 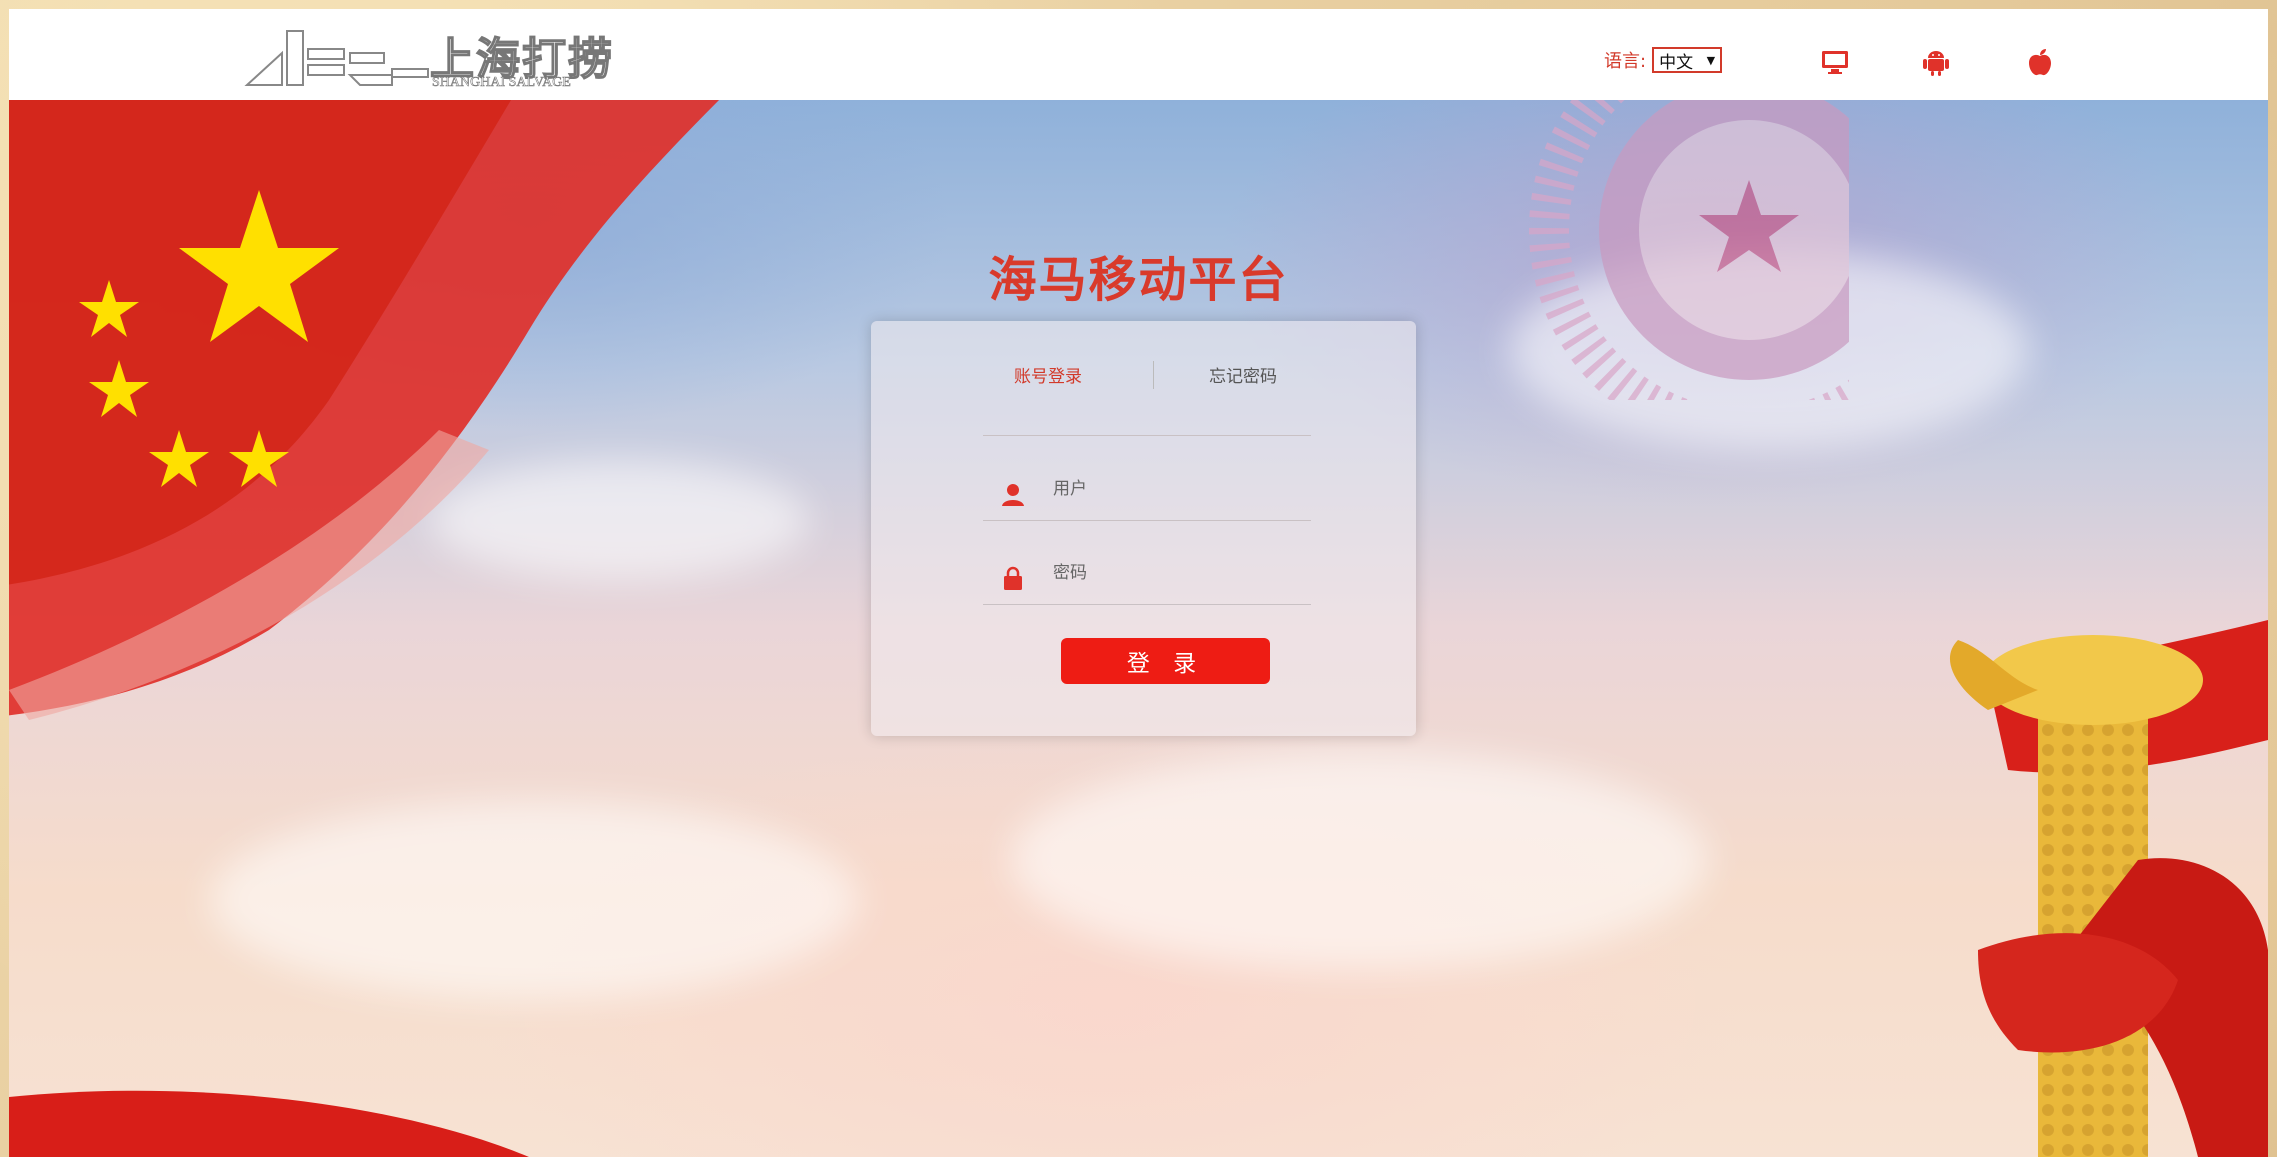 I want to click on lock-icon, so click(x=1013, y=578).